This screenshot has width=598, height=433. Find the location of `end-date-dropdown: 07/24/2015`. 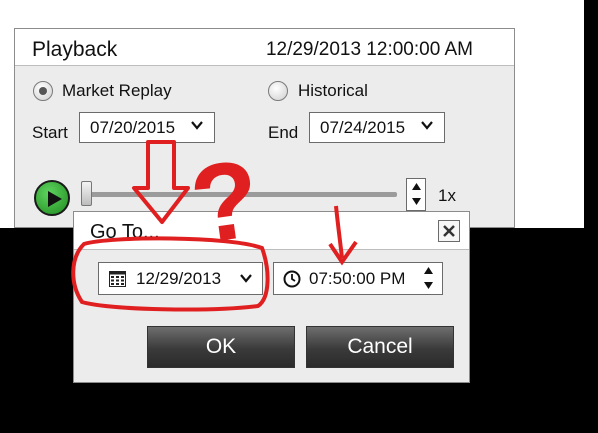

end-date-dropdown: 07/24/2015 is located at coordinates (377, 127).